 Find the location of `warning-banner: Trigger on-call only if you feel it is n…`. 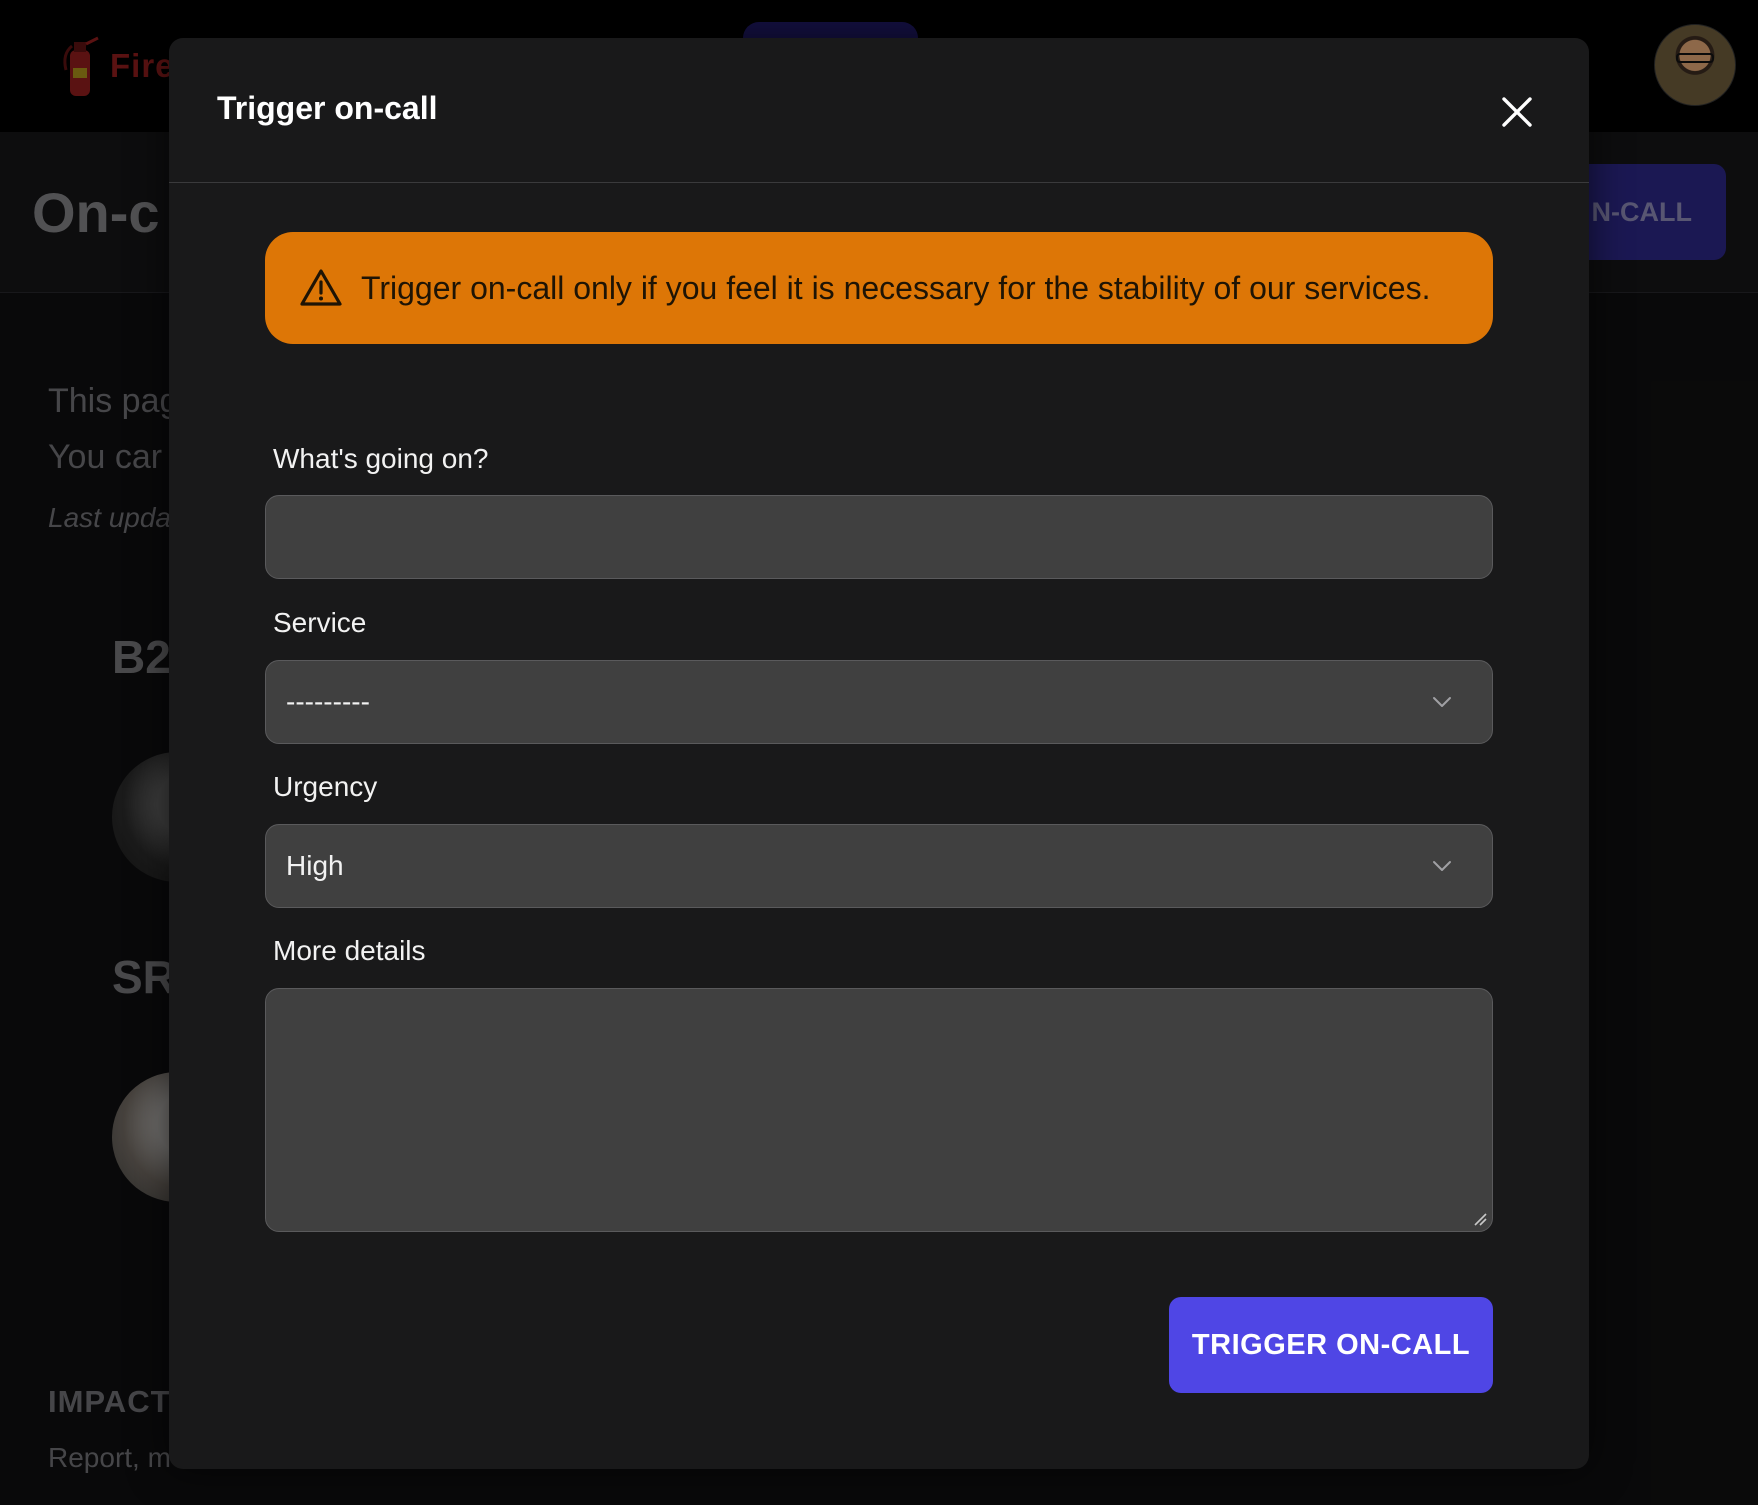

warning-banner: Trigger on-call only if you feel it is n… is located at coordinates (879, 288).